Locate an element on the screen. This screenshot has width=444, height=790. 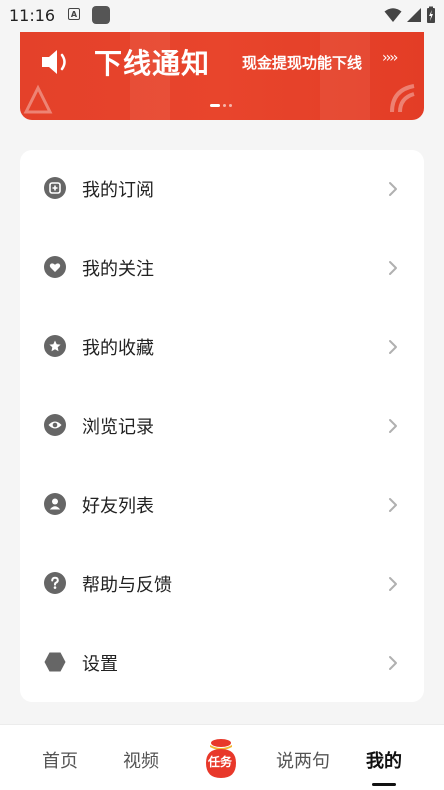
menu-item-label: 我的收藏 is located at coordinates (118, 348).